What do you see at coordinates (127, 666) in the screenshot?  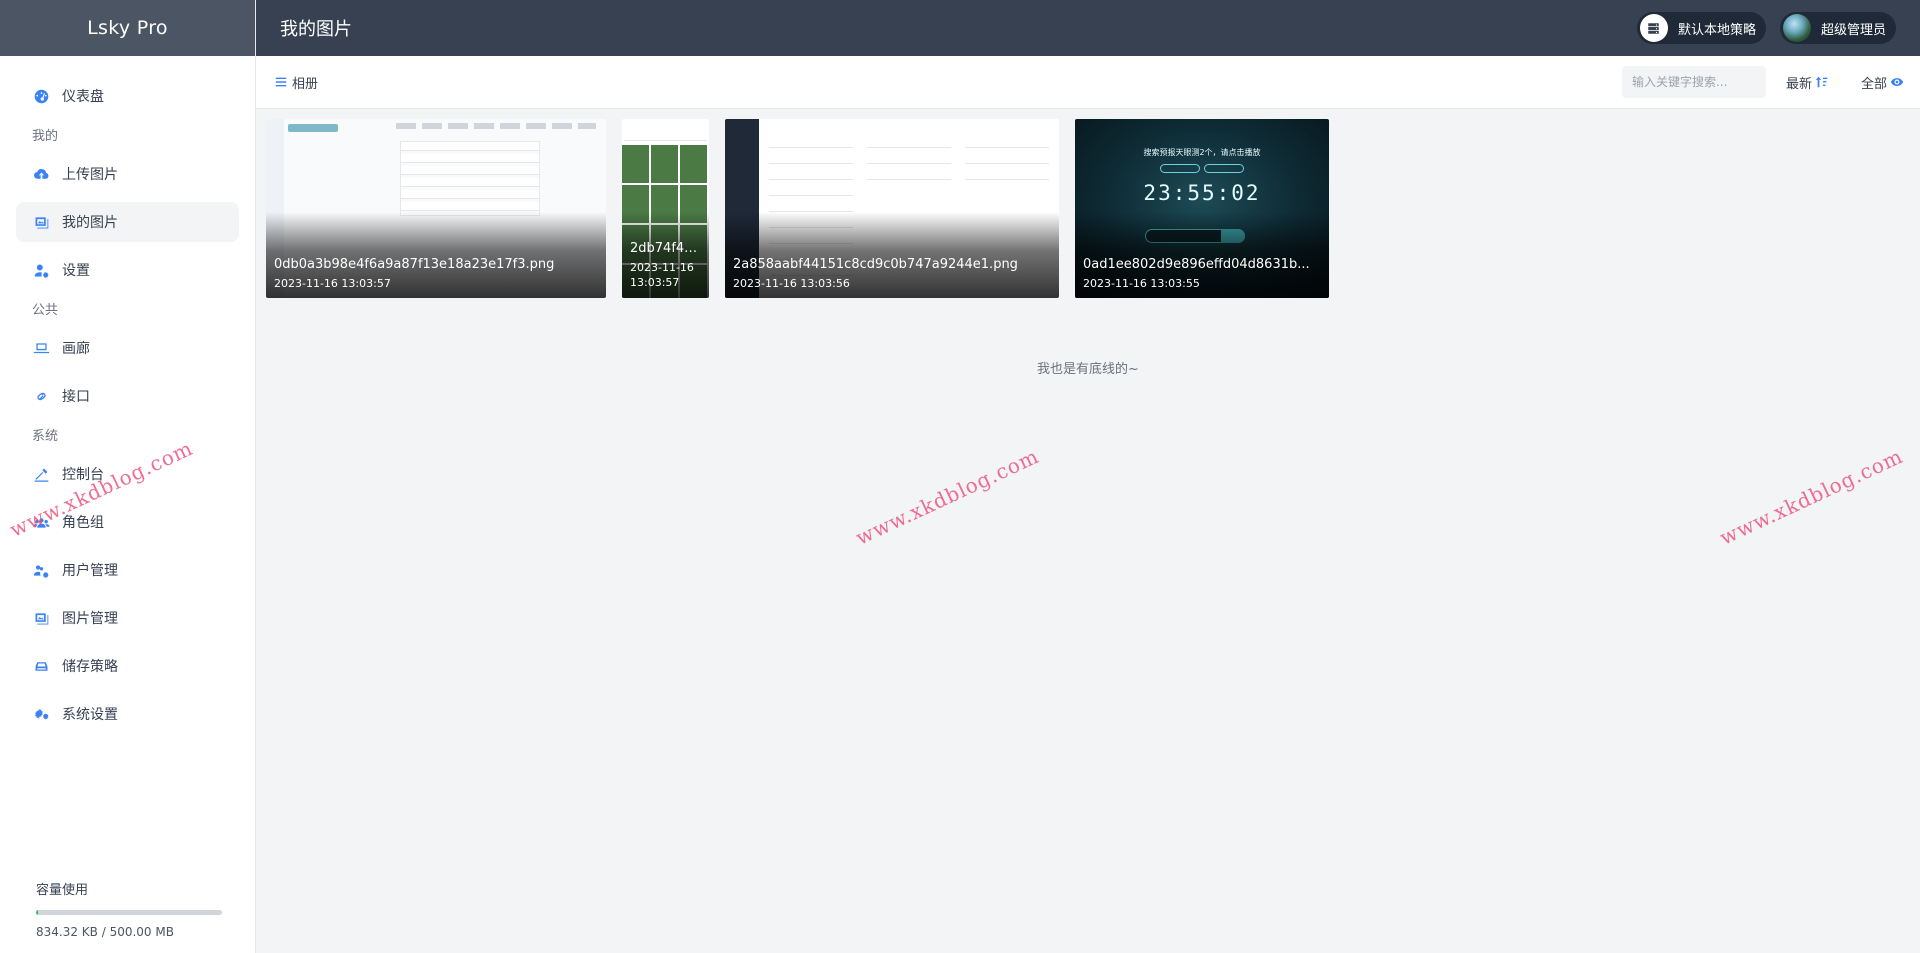 I see `sidebar-item-storage: 储存策略` at bounding box center [127, 666].